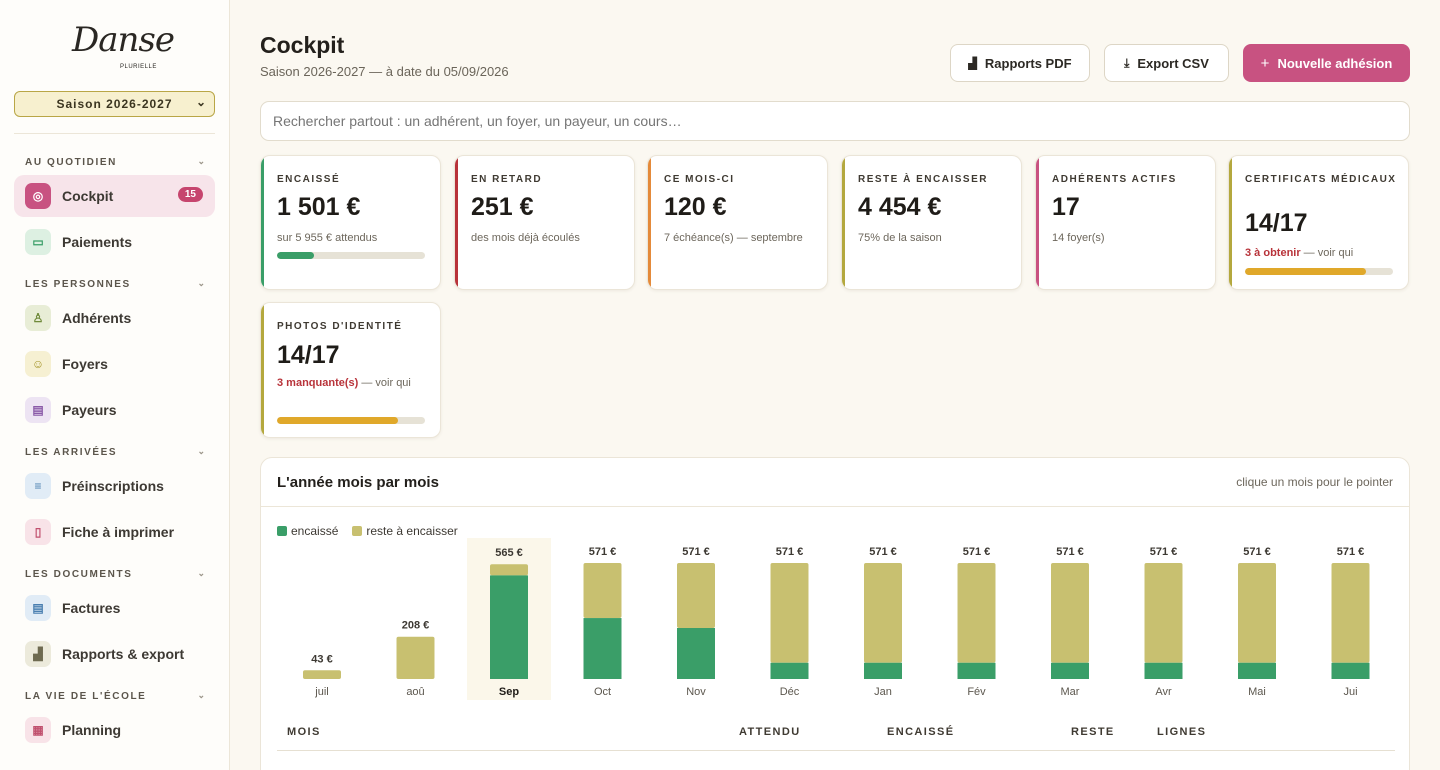 The image size is (1440, 770). I want to click on sidebar-item-payeurs: ▤ Payeurs, so click(114, 410).